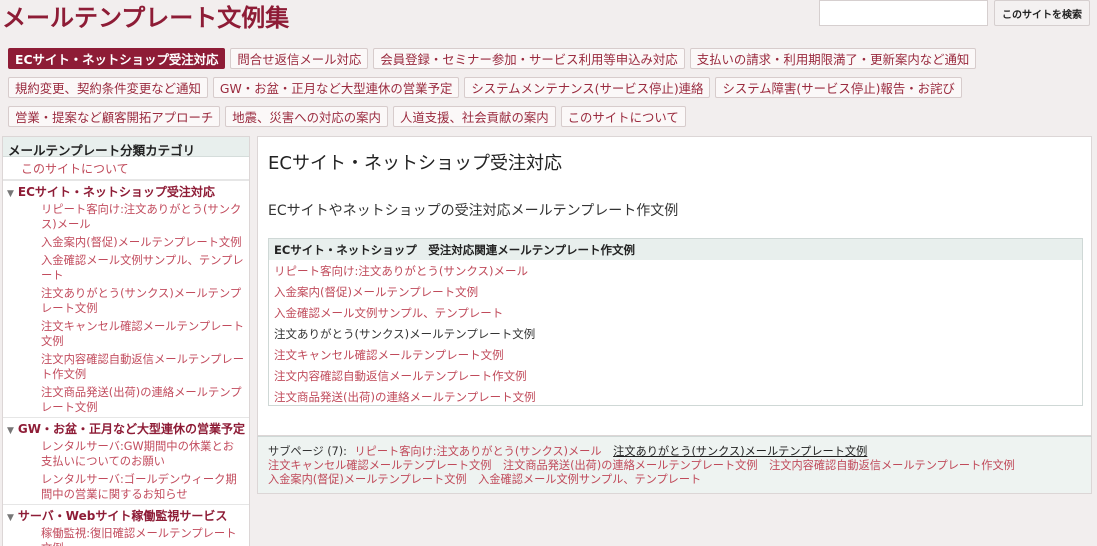 The width and height of the screenshot is (1097, 546). What do you see at coordinates (122, 516) in the screenshot?
I see `sidebar-category-label: サーバ・Webサイト稼働監視サービス` at bounding box center [122, 516].